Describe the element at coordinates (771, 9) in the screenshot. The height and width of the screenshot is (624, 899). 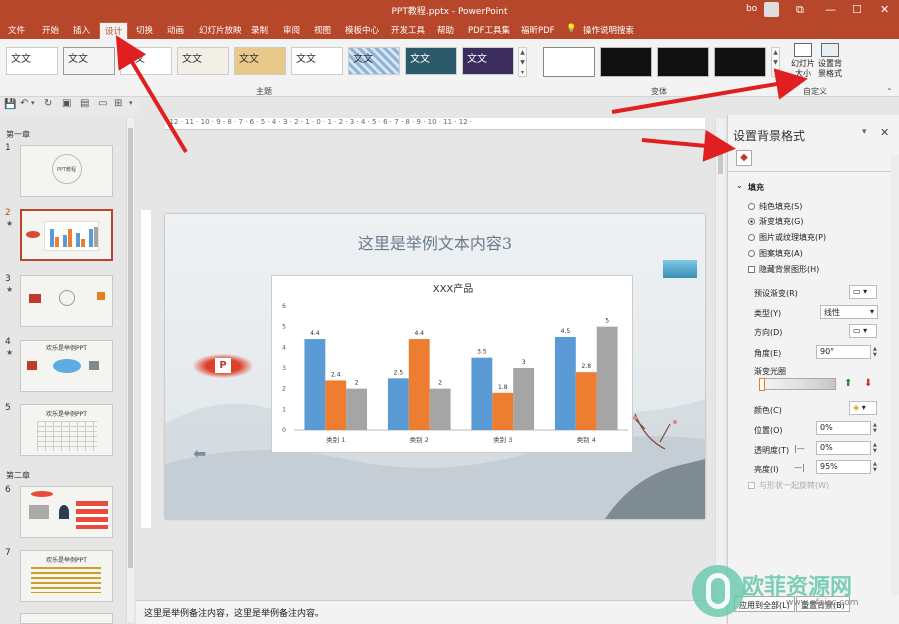
I see `avatar` at that location.